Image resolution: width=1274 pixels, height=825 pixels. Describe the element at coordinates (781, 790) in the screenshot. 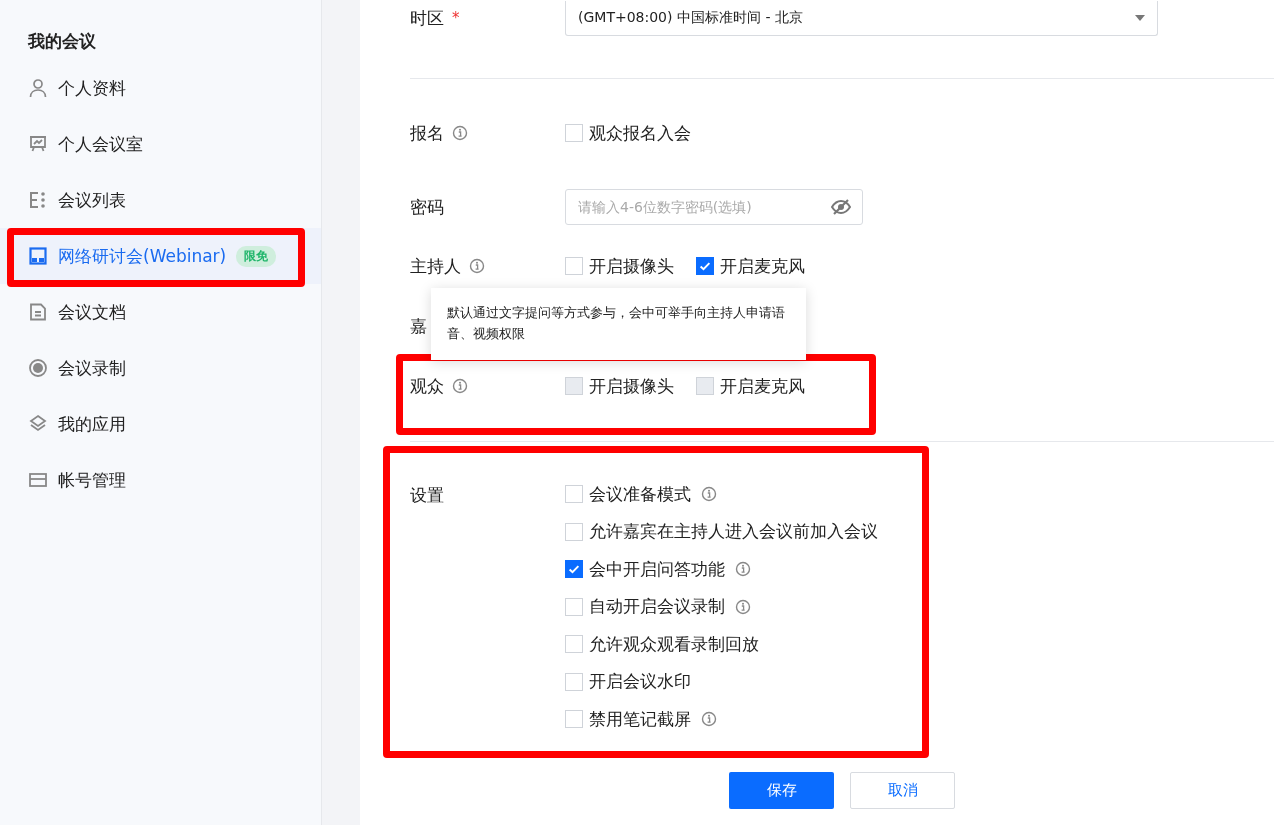

I see `save-button: 保存` at that location.